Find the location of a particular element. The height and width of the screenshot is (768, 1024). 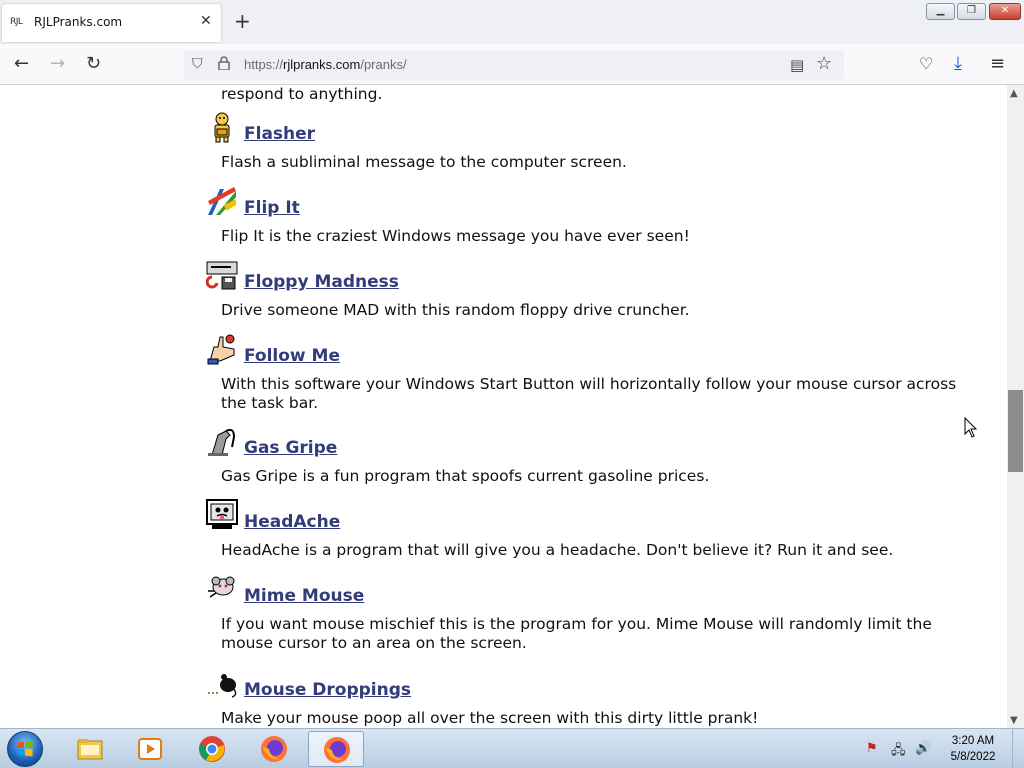

scroll-thumb is located at coordinates (1015, 431).